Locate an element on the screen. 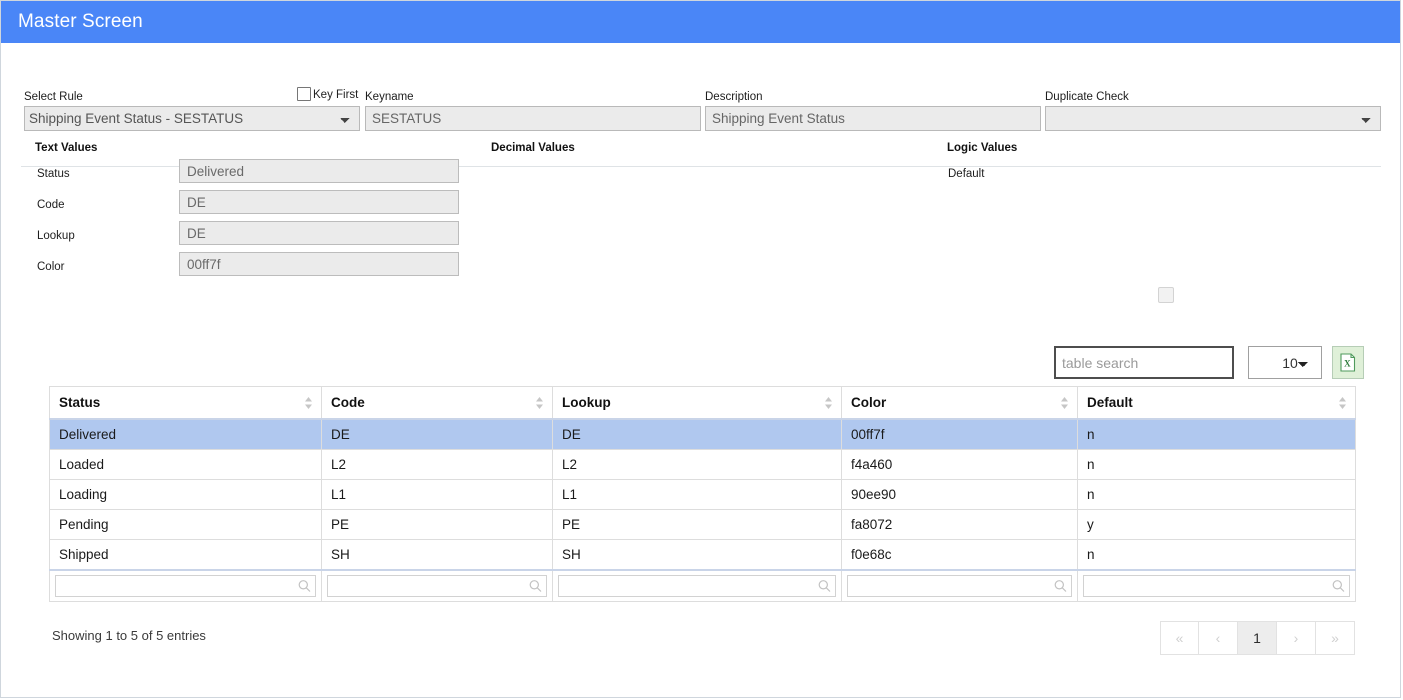  page-length-select: 10 is located at coordinates (1285, 362).